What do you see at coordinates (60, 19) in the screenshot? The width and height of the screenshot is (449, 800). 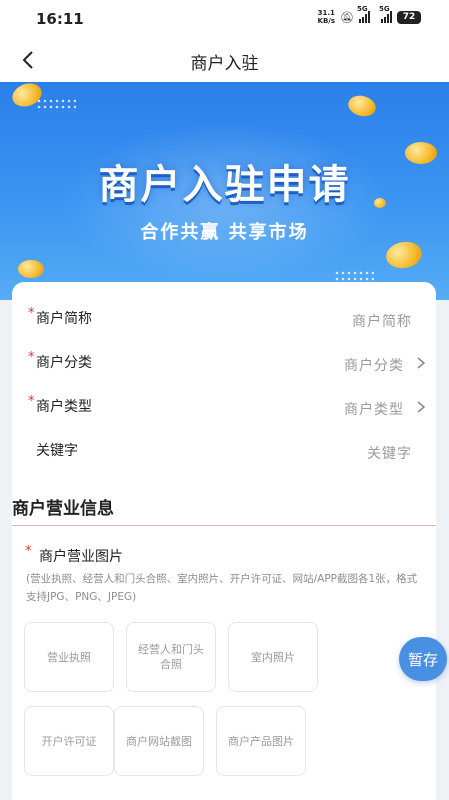 I see `status-time: 16:11` at bounding box center [60, 19].